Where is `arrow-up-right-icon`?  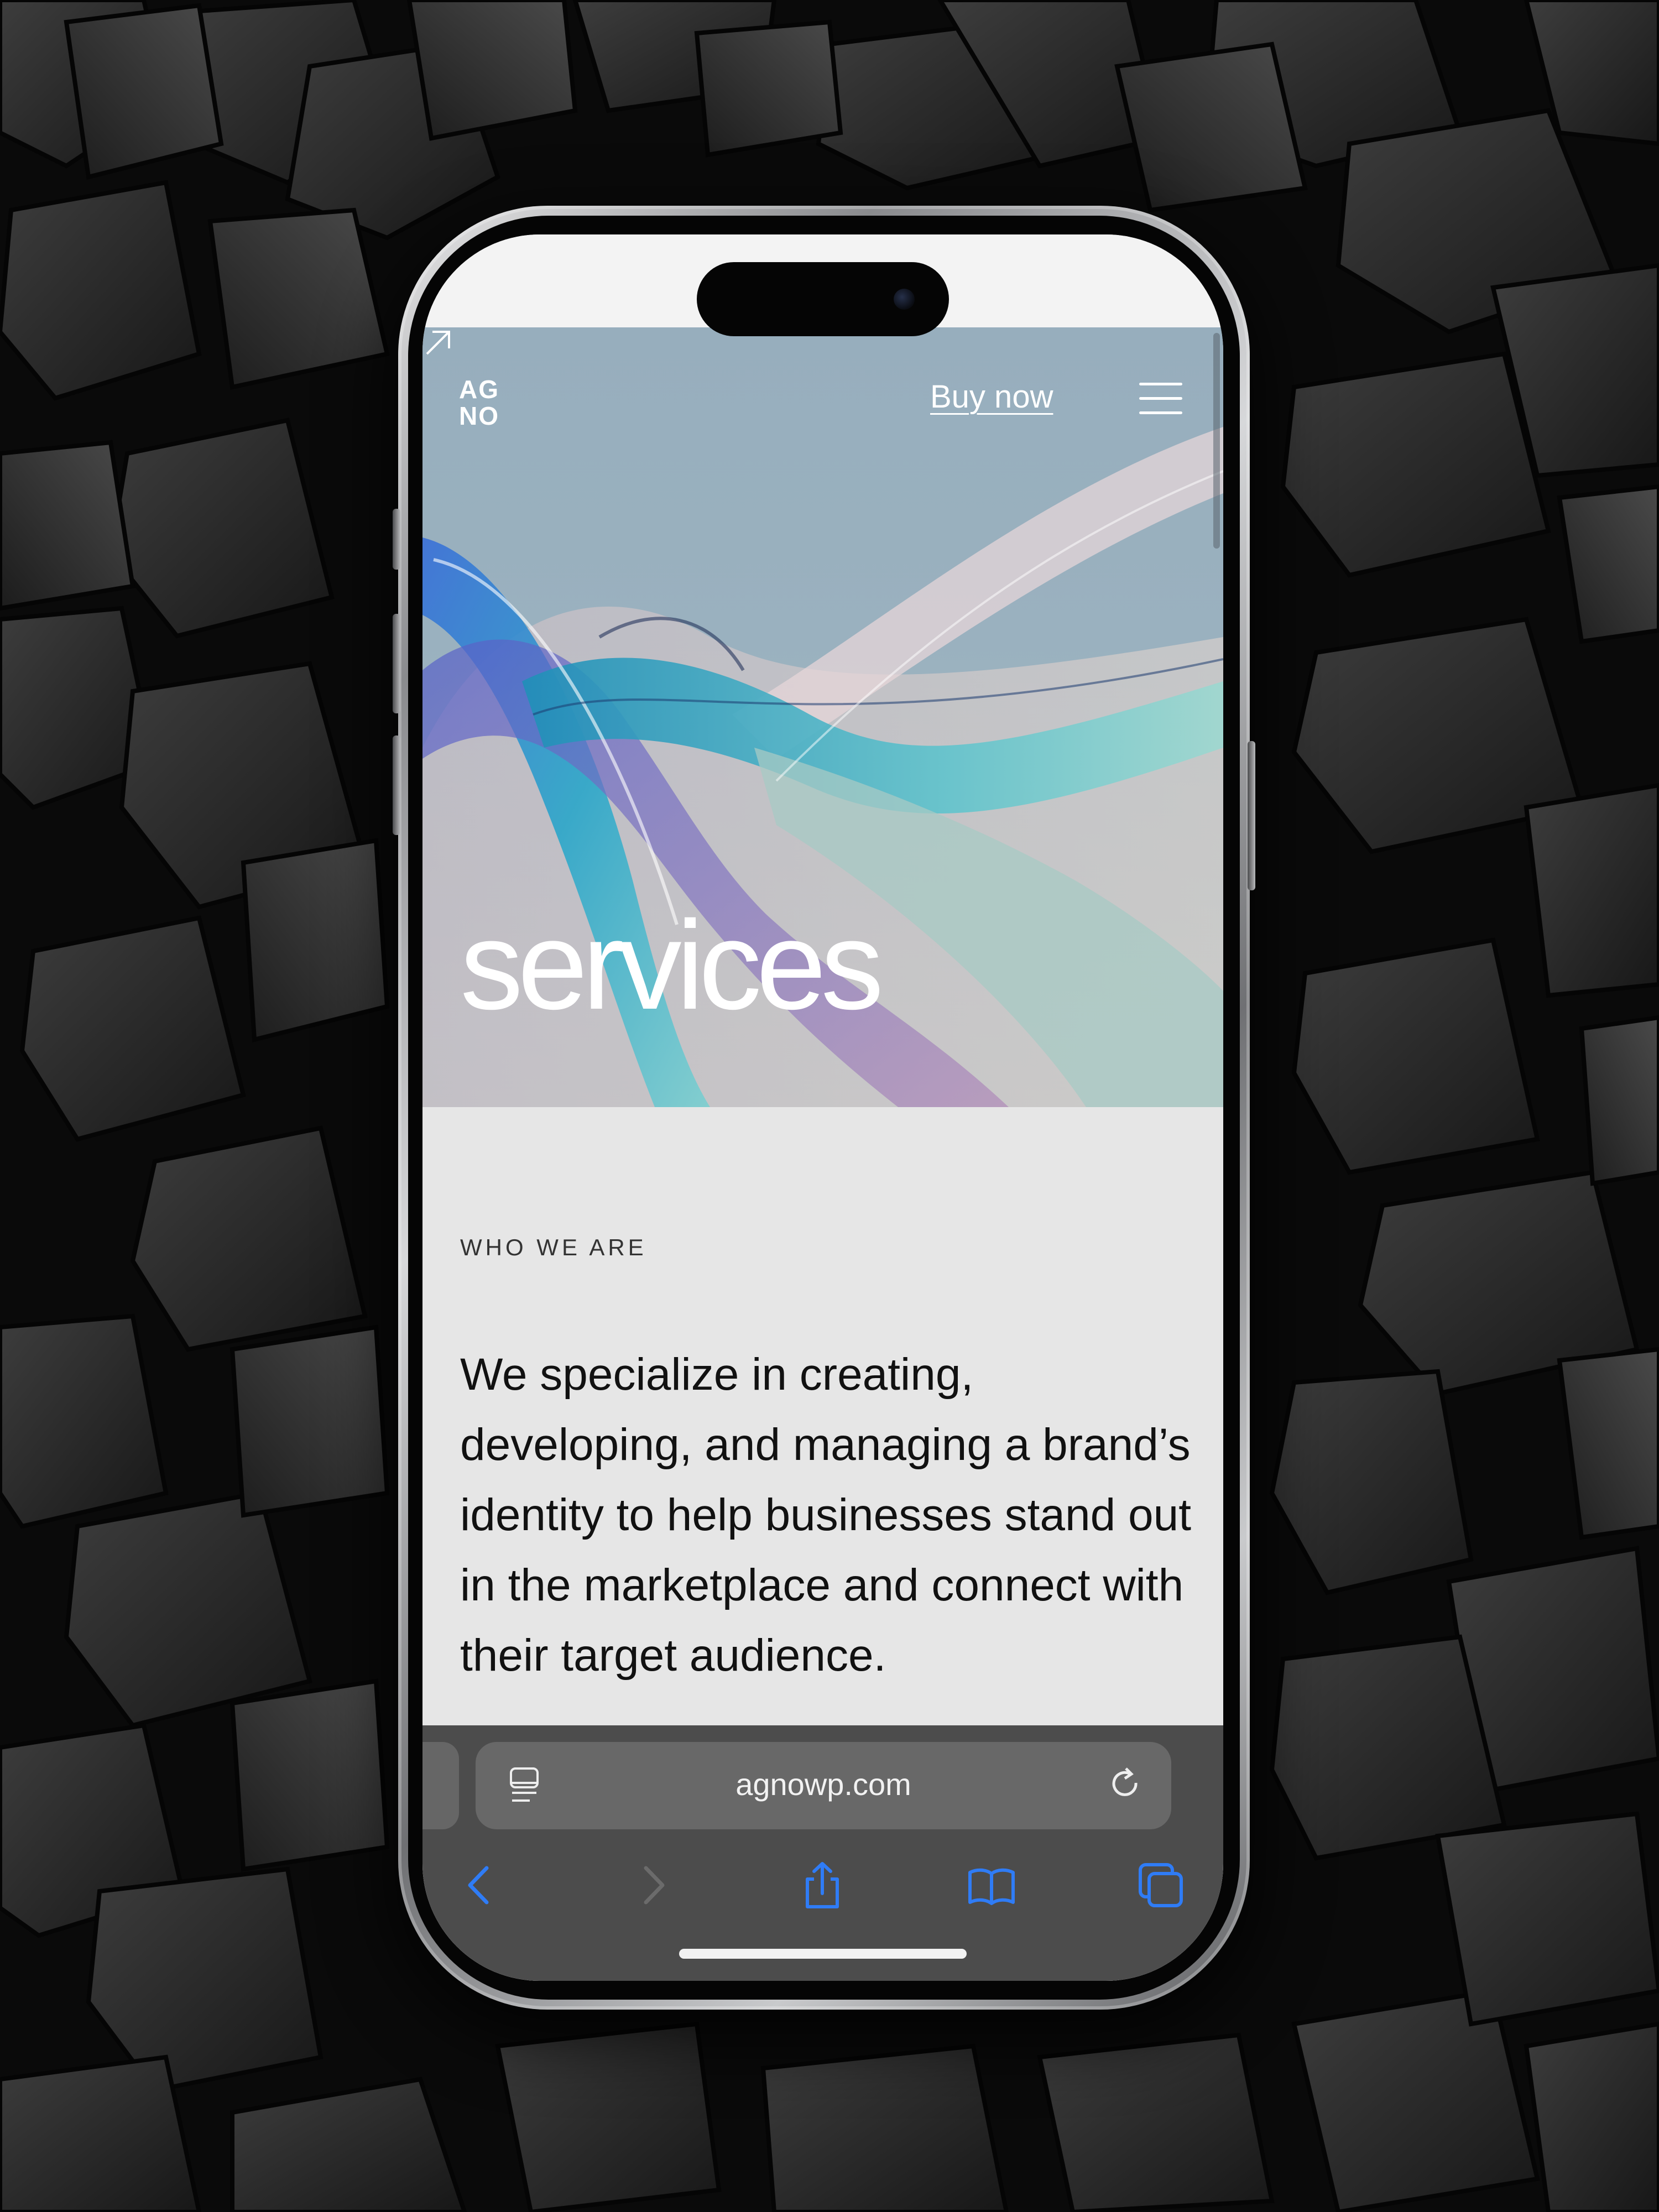 arrow-up-right-icon is located at coordinates (437, 343).